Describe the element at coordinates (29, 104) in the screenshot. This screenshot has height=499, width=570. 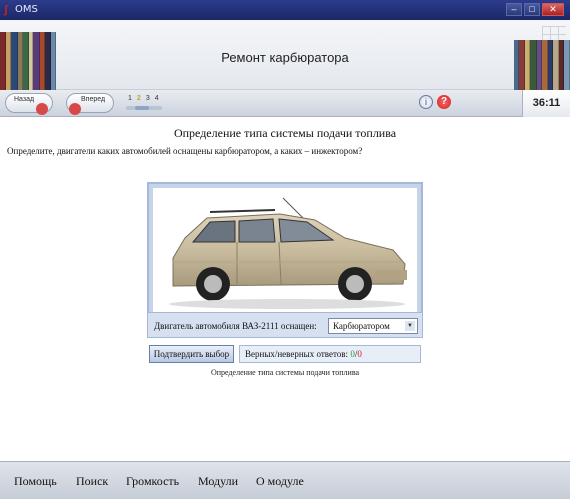
I see `back-button: Назад` at that location.